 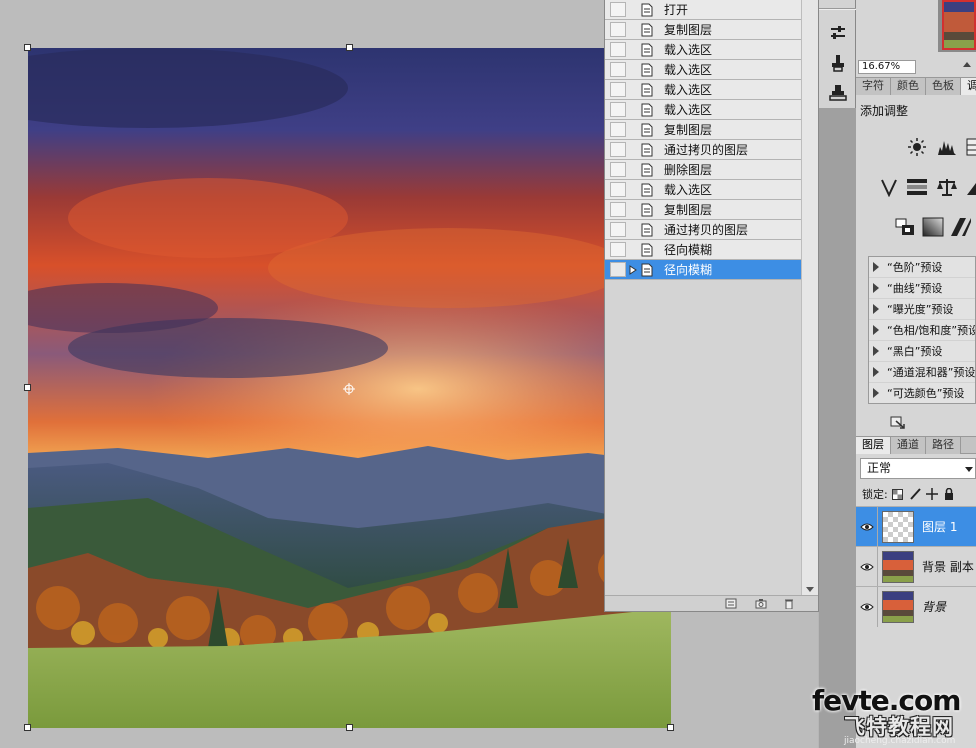 I want to click on navigator-view-box, so click(x=959, y=25).